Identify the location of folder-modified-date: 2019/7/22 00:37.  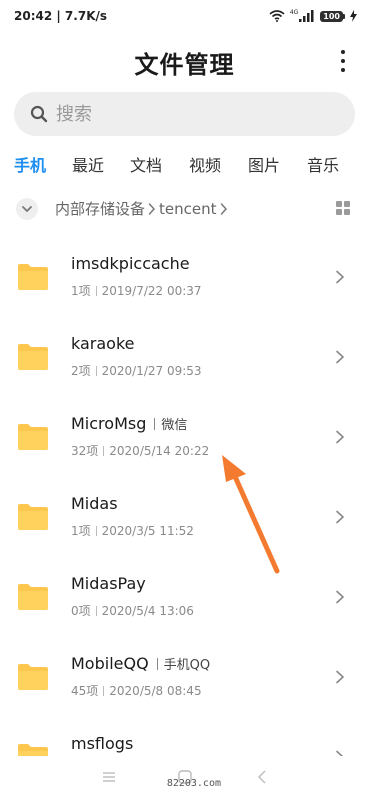
(151, 290).